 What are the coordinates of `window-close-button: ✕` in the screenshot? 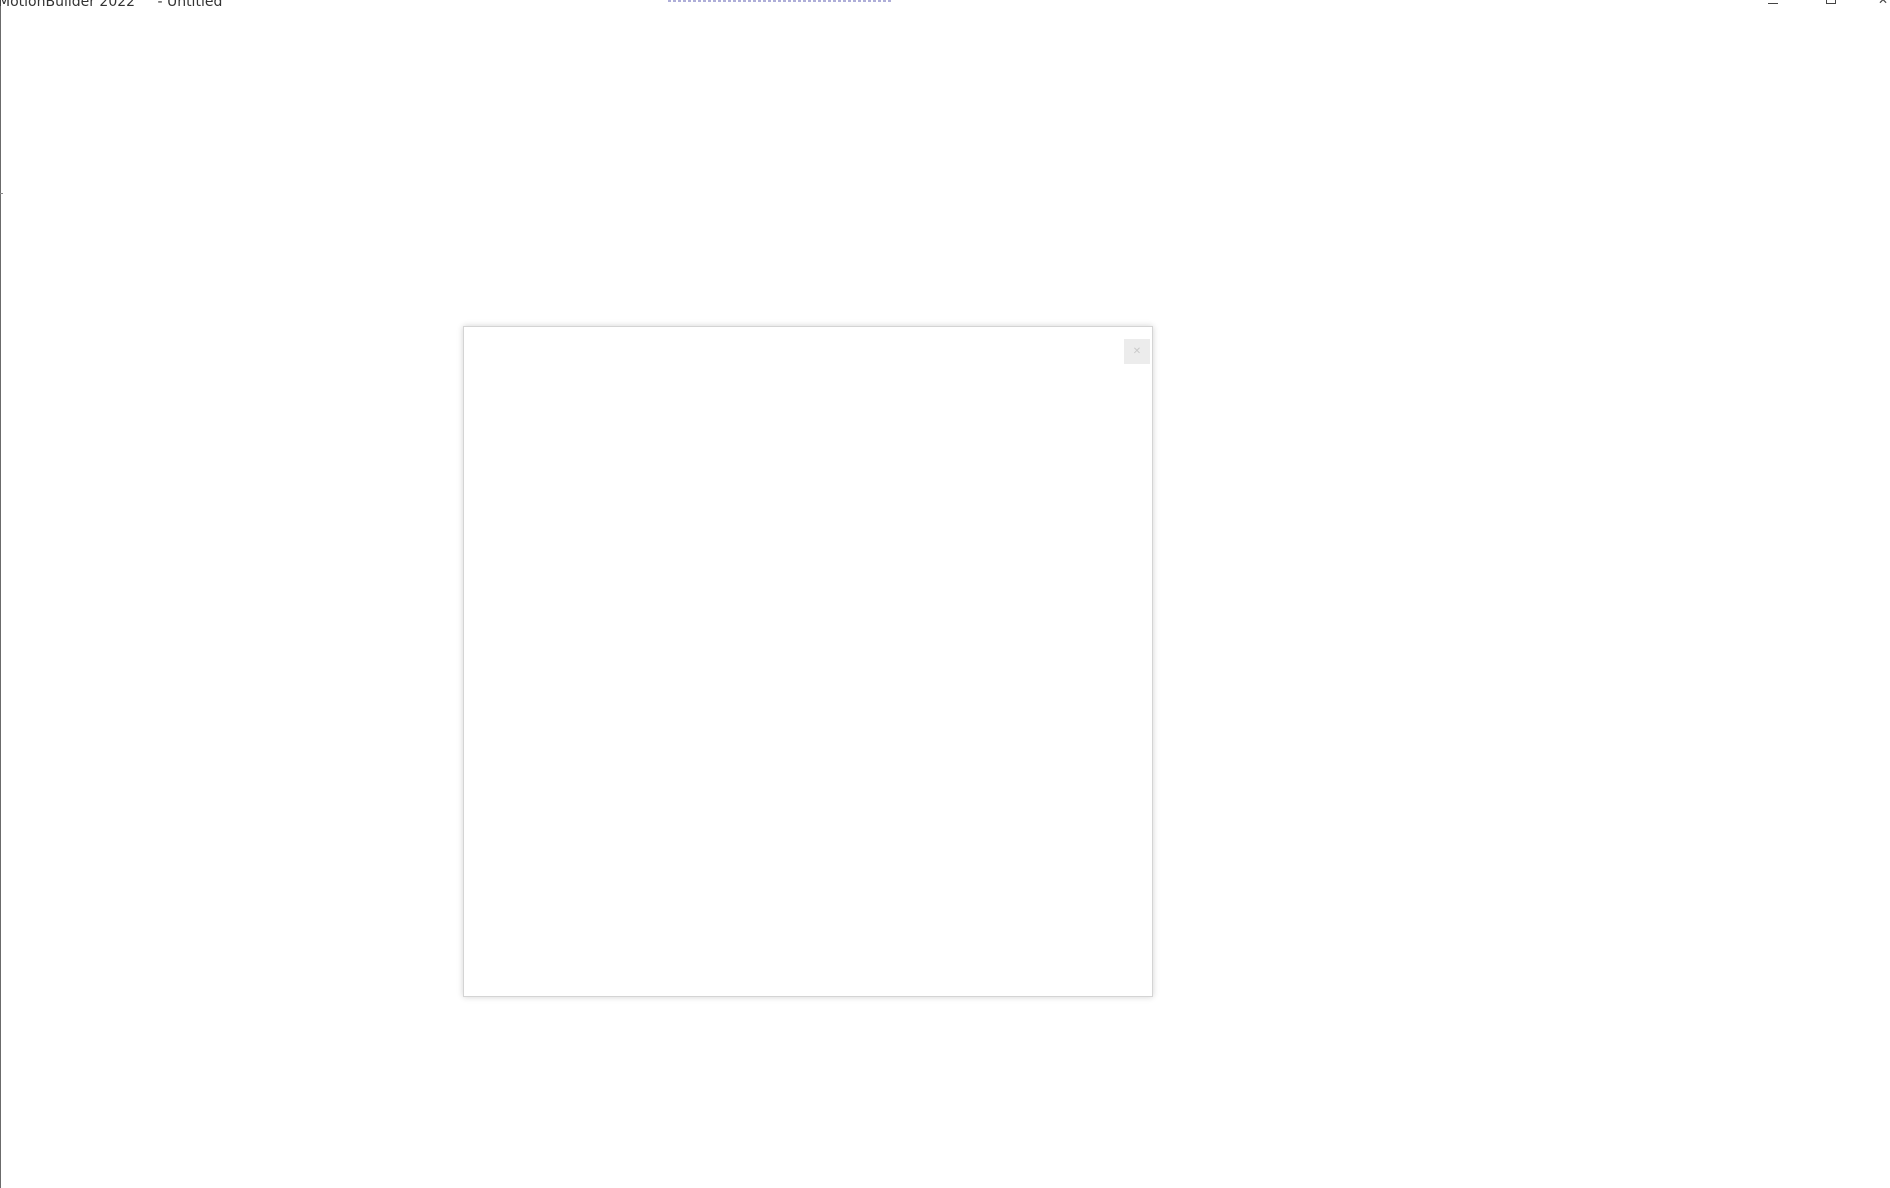 It's located at (1880, 5).